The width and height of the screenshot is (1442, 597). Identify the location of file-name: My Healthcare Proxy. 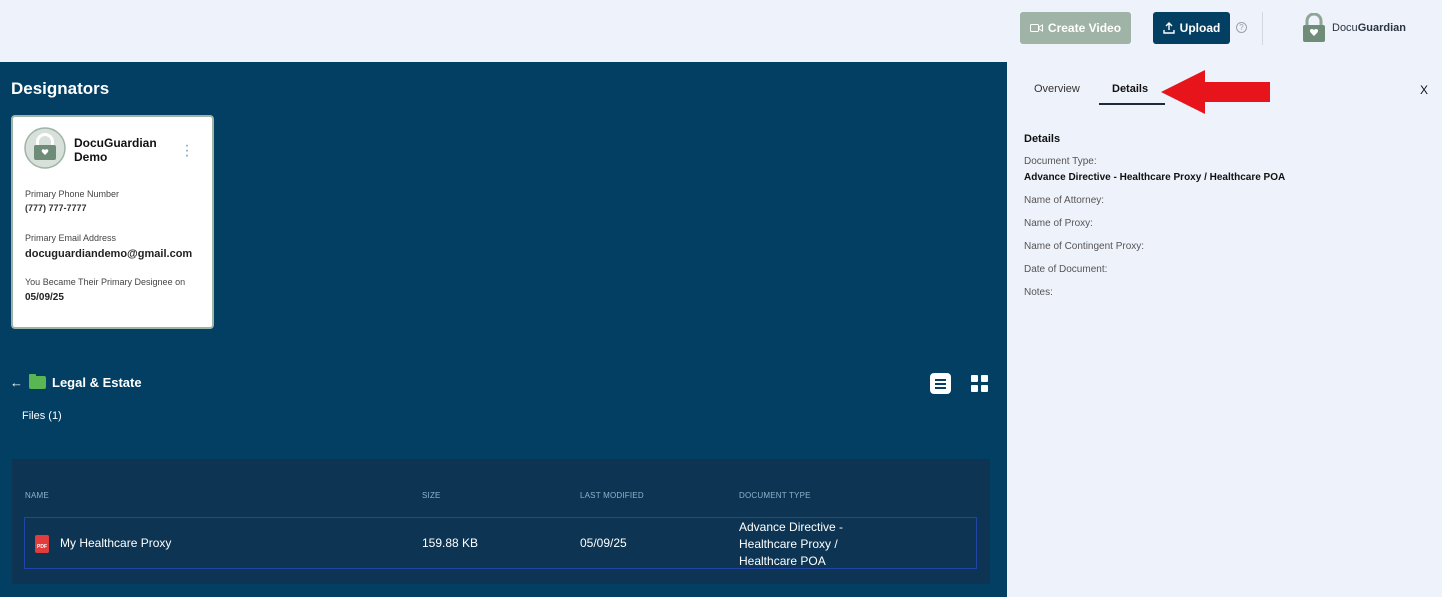
(115, 543).